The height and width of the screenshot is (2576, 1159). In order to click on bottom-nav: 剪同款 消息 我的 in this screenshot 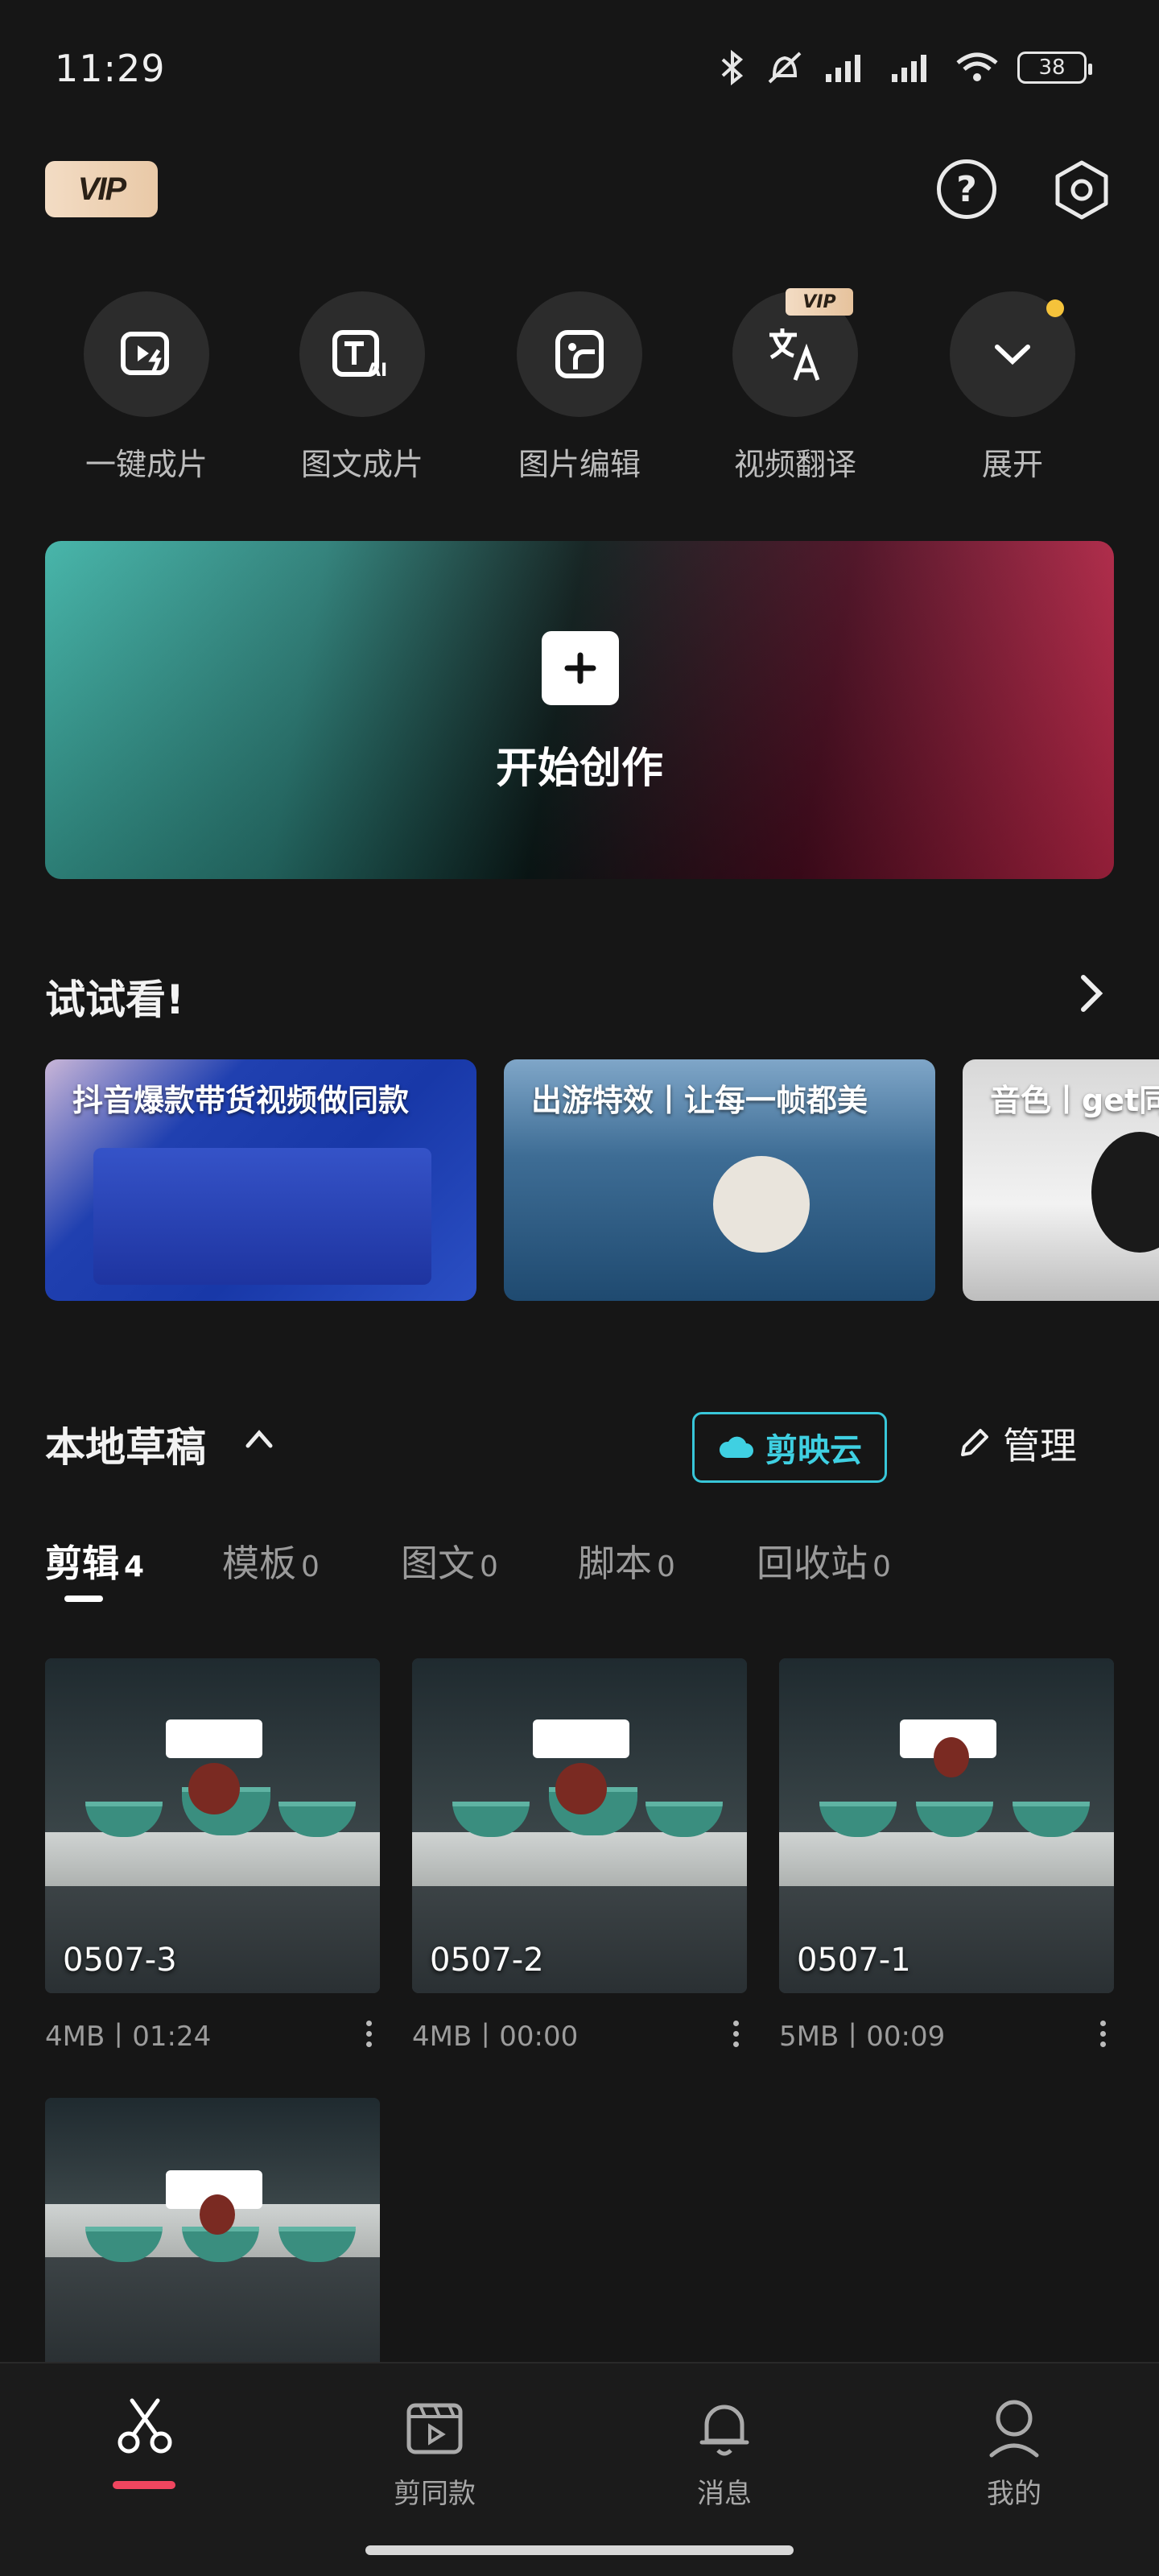, I will do `click(579, 2469)`.